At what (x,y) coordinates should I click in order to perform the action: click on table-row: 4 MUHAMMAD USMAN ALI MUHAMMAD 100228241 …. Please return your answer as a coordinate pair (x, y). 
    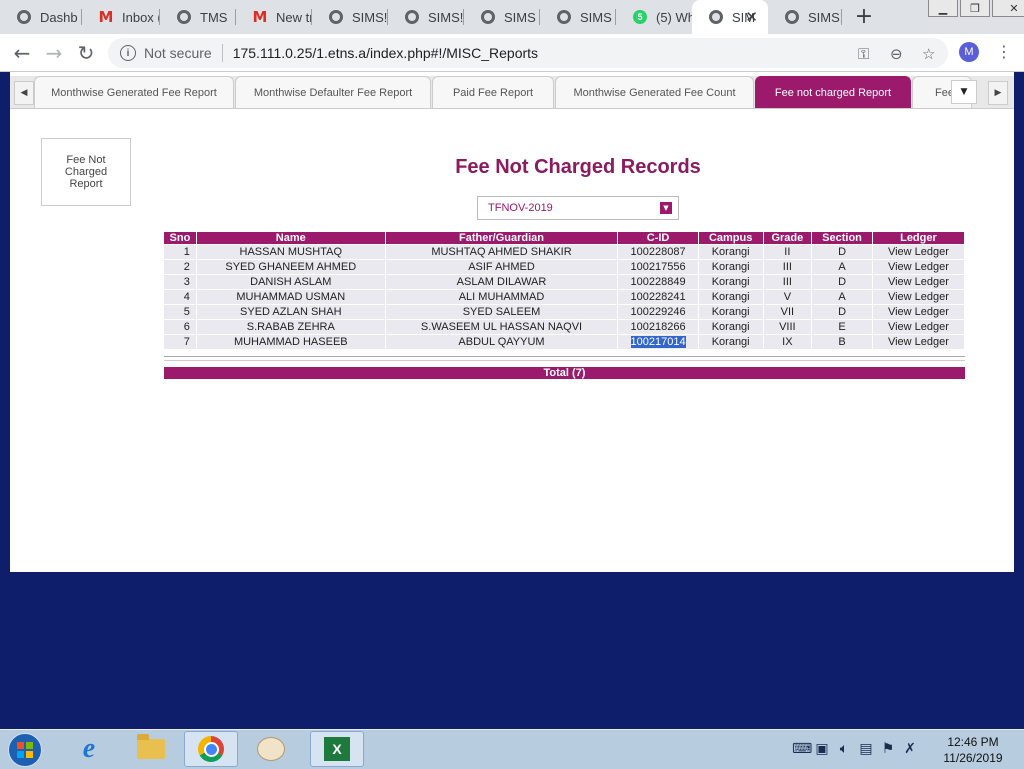
    Looking at the image, I should click on (564, 297).